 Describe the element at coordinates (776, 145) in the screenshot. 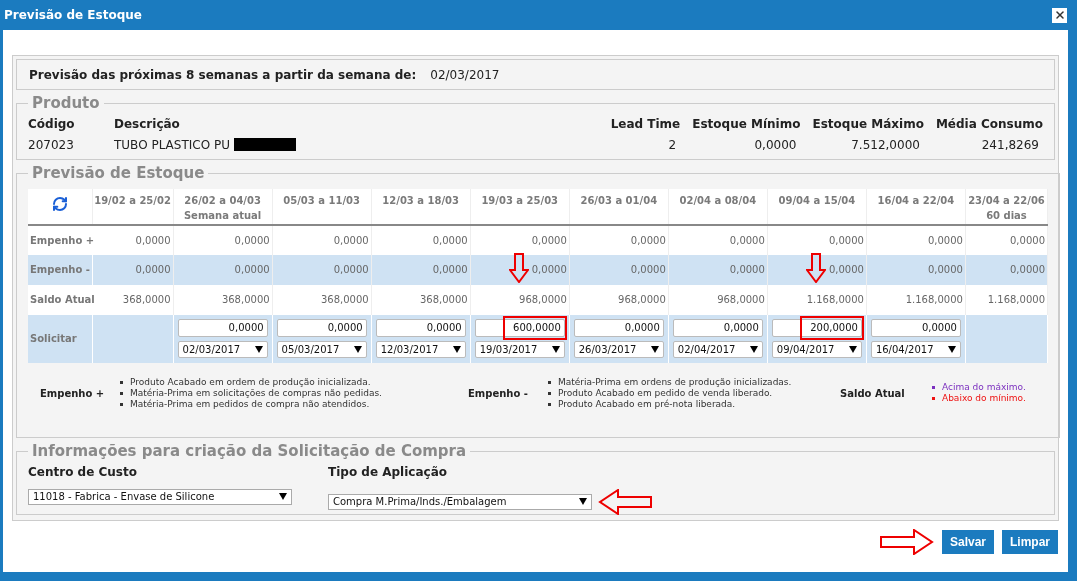

I see `field-value: 0,0000` at that location.